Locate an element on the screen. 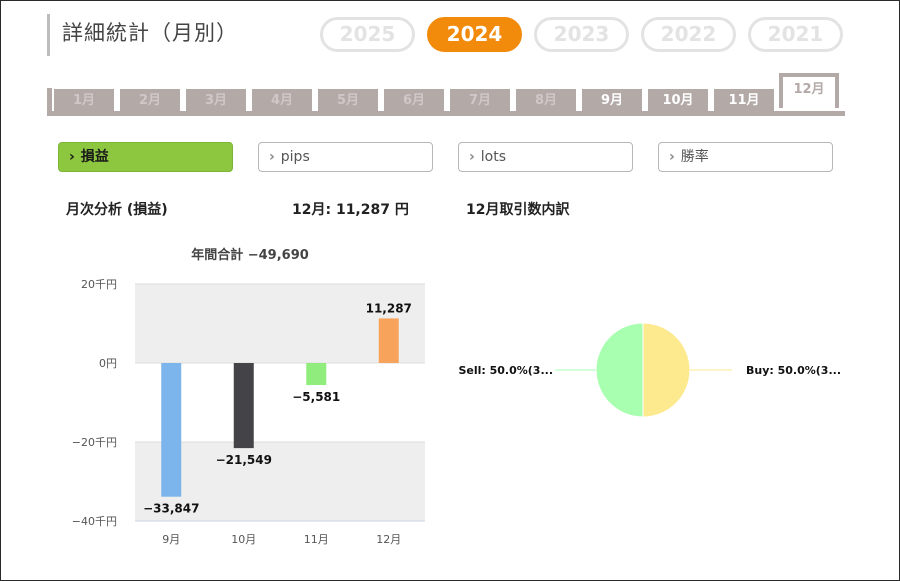 This screenshot has width=900, height=581. chart-title: 年間合計 −49,690 is located at coordinates (250, 255).